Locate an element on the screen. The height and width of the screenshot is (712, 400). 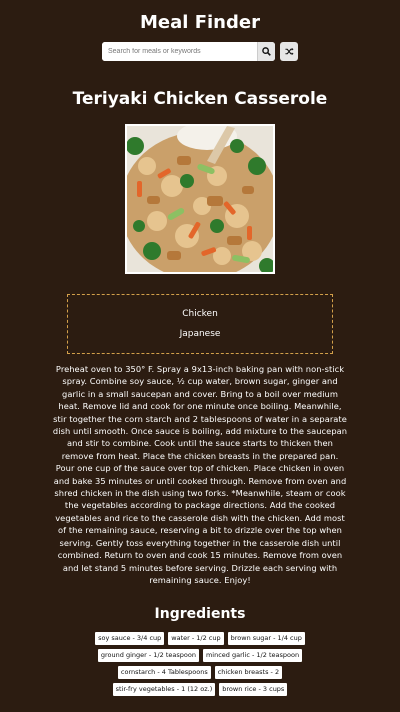
random-meal-button is located at coordinates (289, 51).